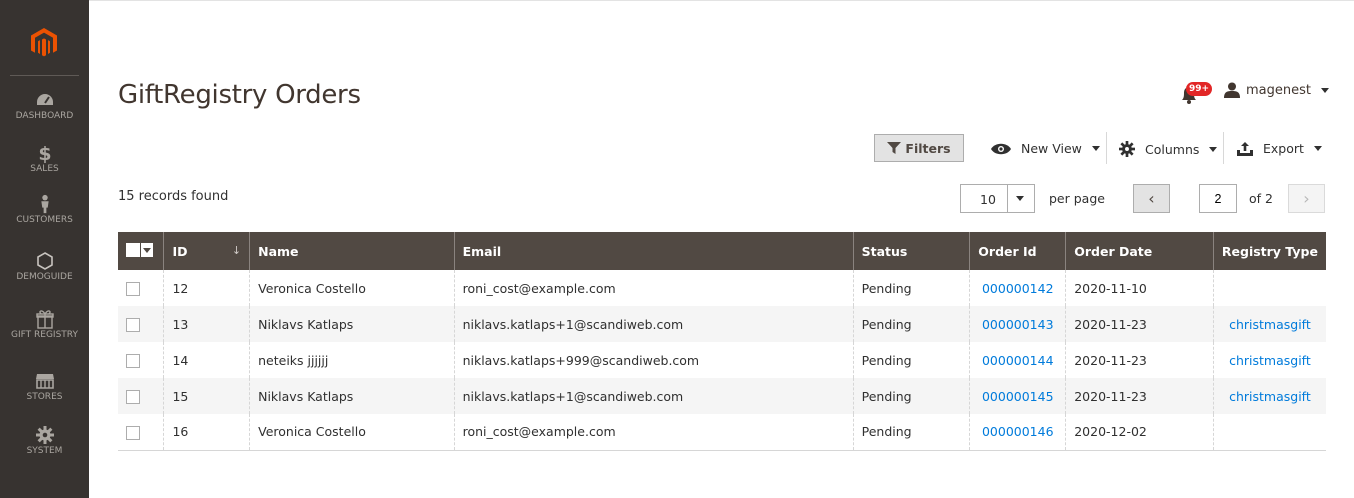 The image size is (1354, 498). I want to click on order-link: 000000144, so click(1018, 360).